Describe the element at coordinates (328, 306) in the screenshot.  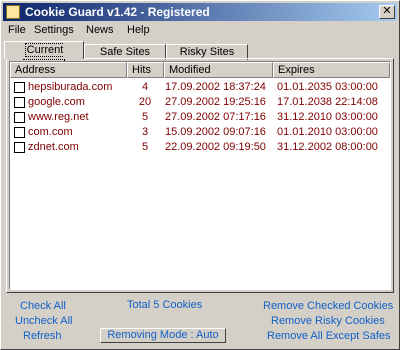
I see `remove-checked-cookies-link: Remove Checked Cookies` at that location.